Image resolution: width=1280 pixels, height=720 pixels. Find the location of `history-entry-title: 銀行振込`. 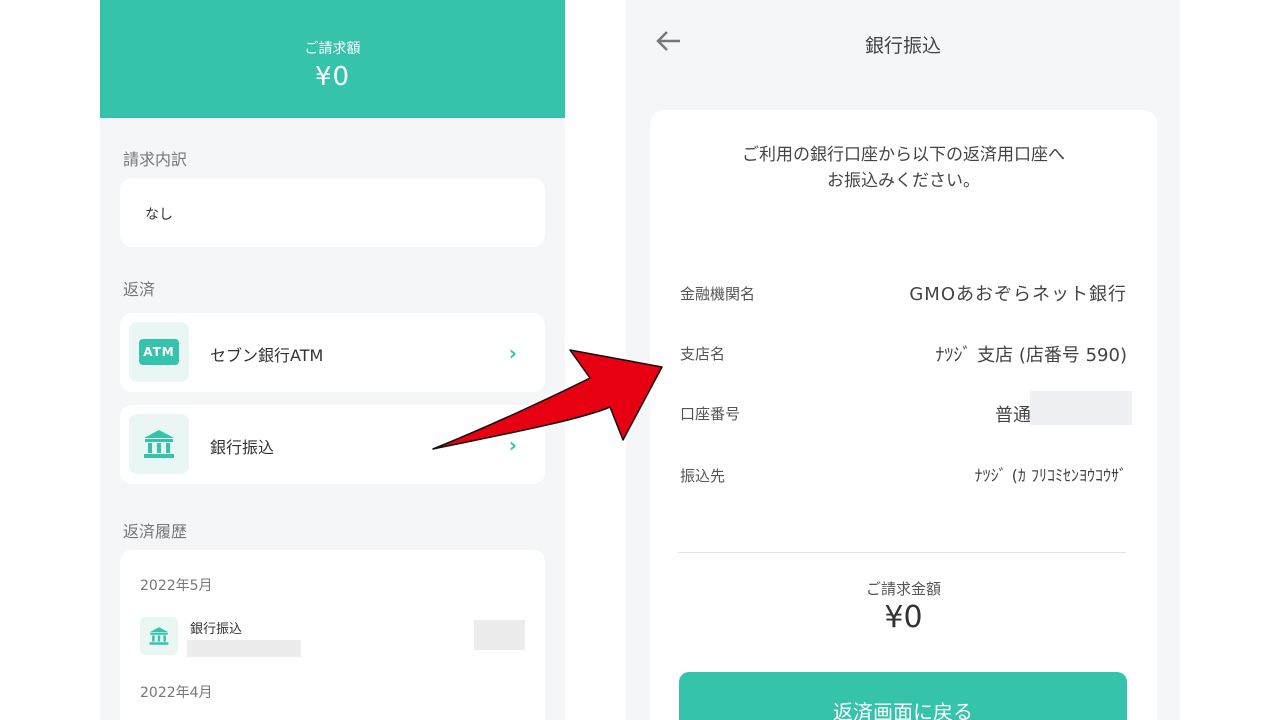

history-entry-title: 銀行振込 is located at coordinates (216, 629).